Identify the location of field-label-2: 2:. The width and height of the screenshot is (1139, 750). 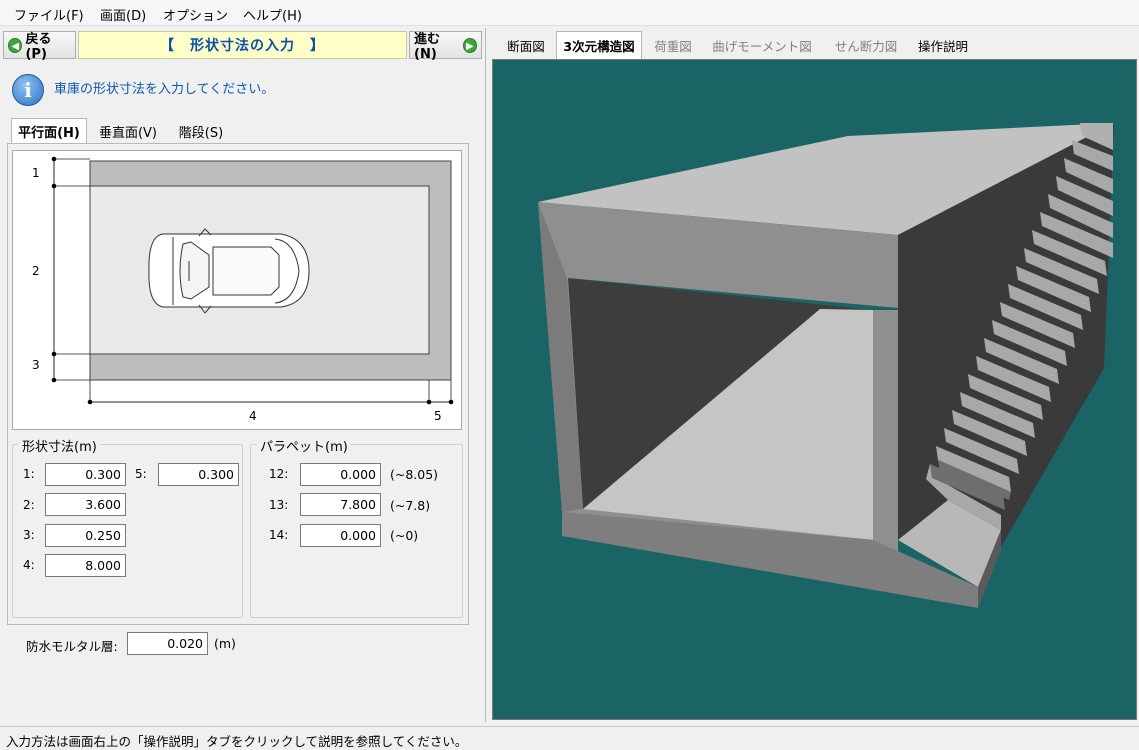
(29, 505).